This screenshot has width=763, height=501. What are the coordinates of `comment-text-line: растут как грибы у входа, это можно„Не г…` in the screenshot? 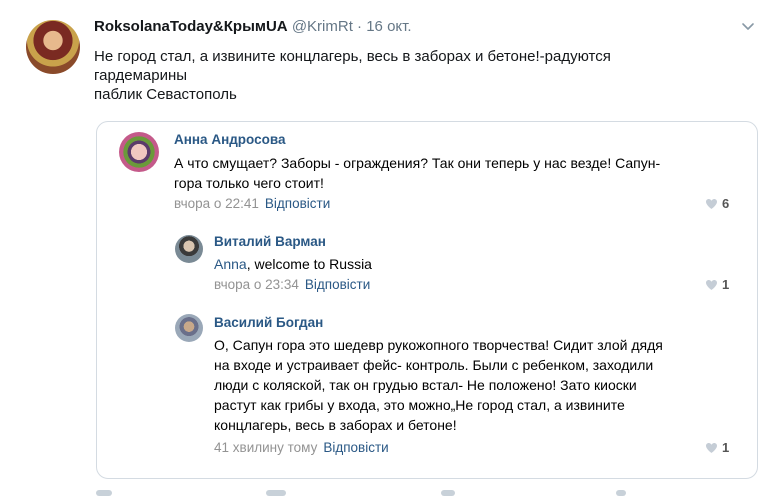 It's located at (419, 405).